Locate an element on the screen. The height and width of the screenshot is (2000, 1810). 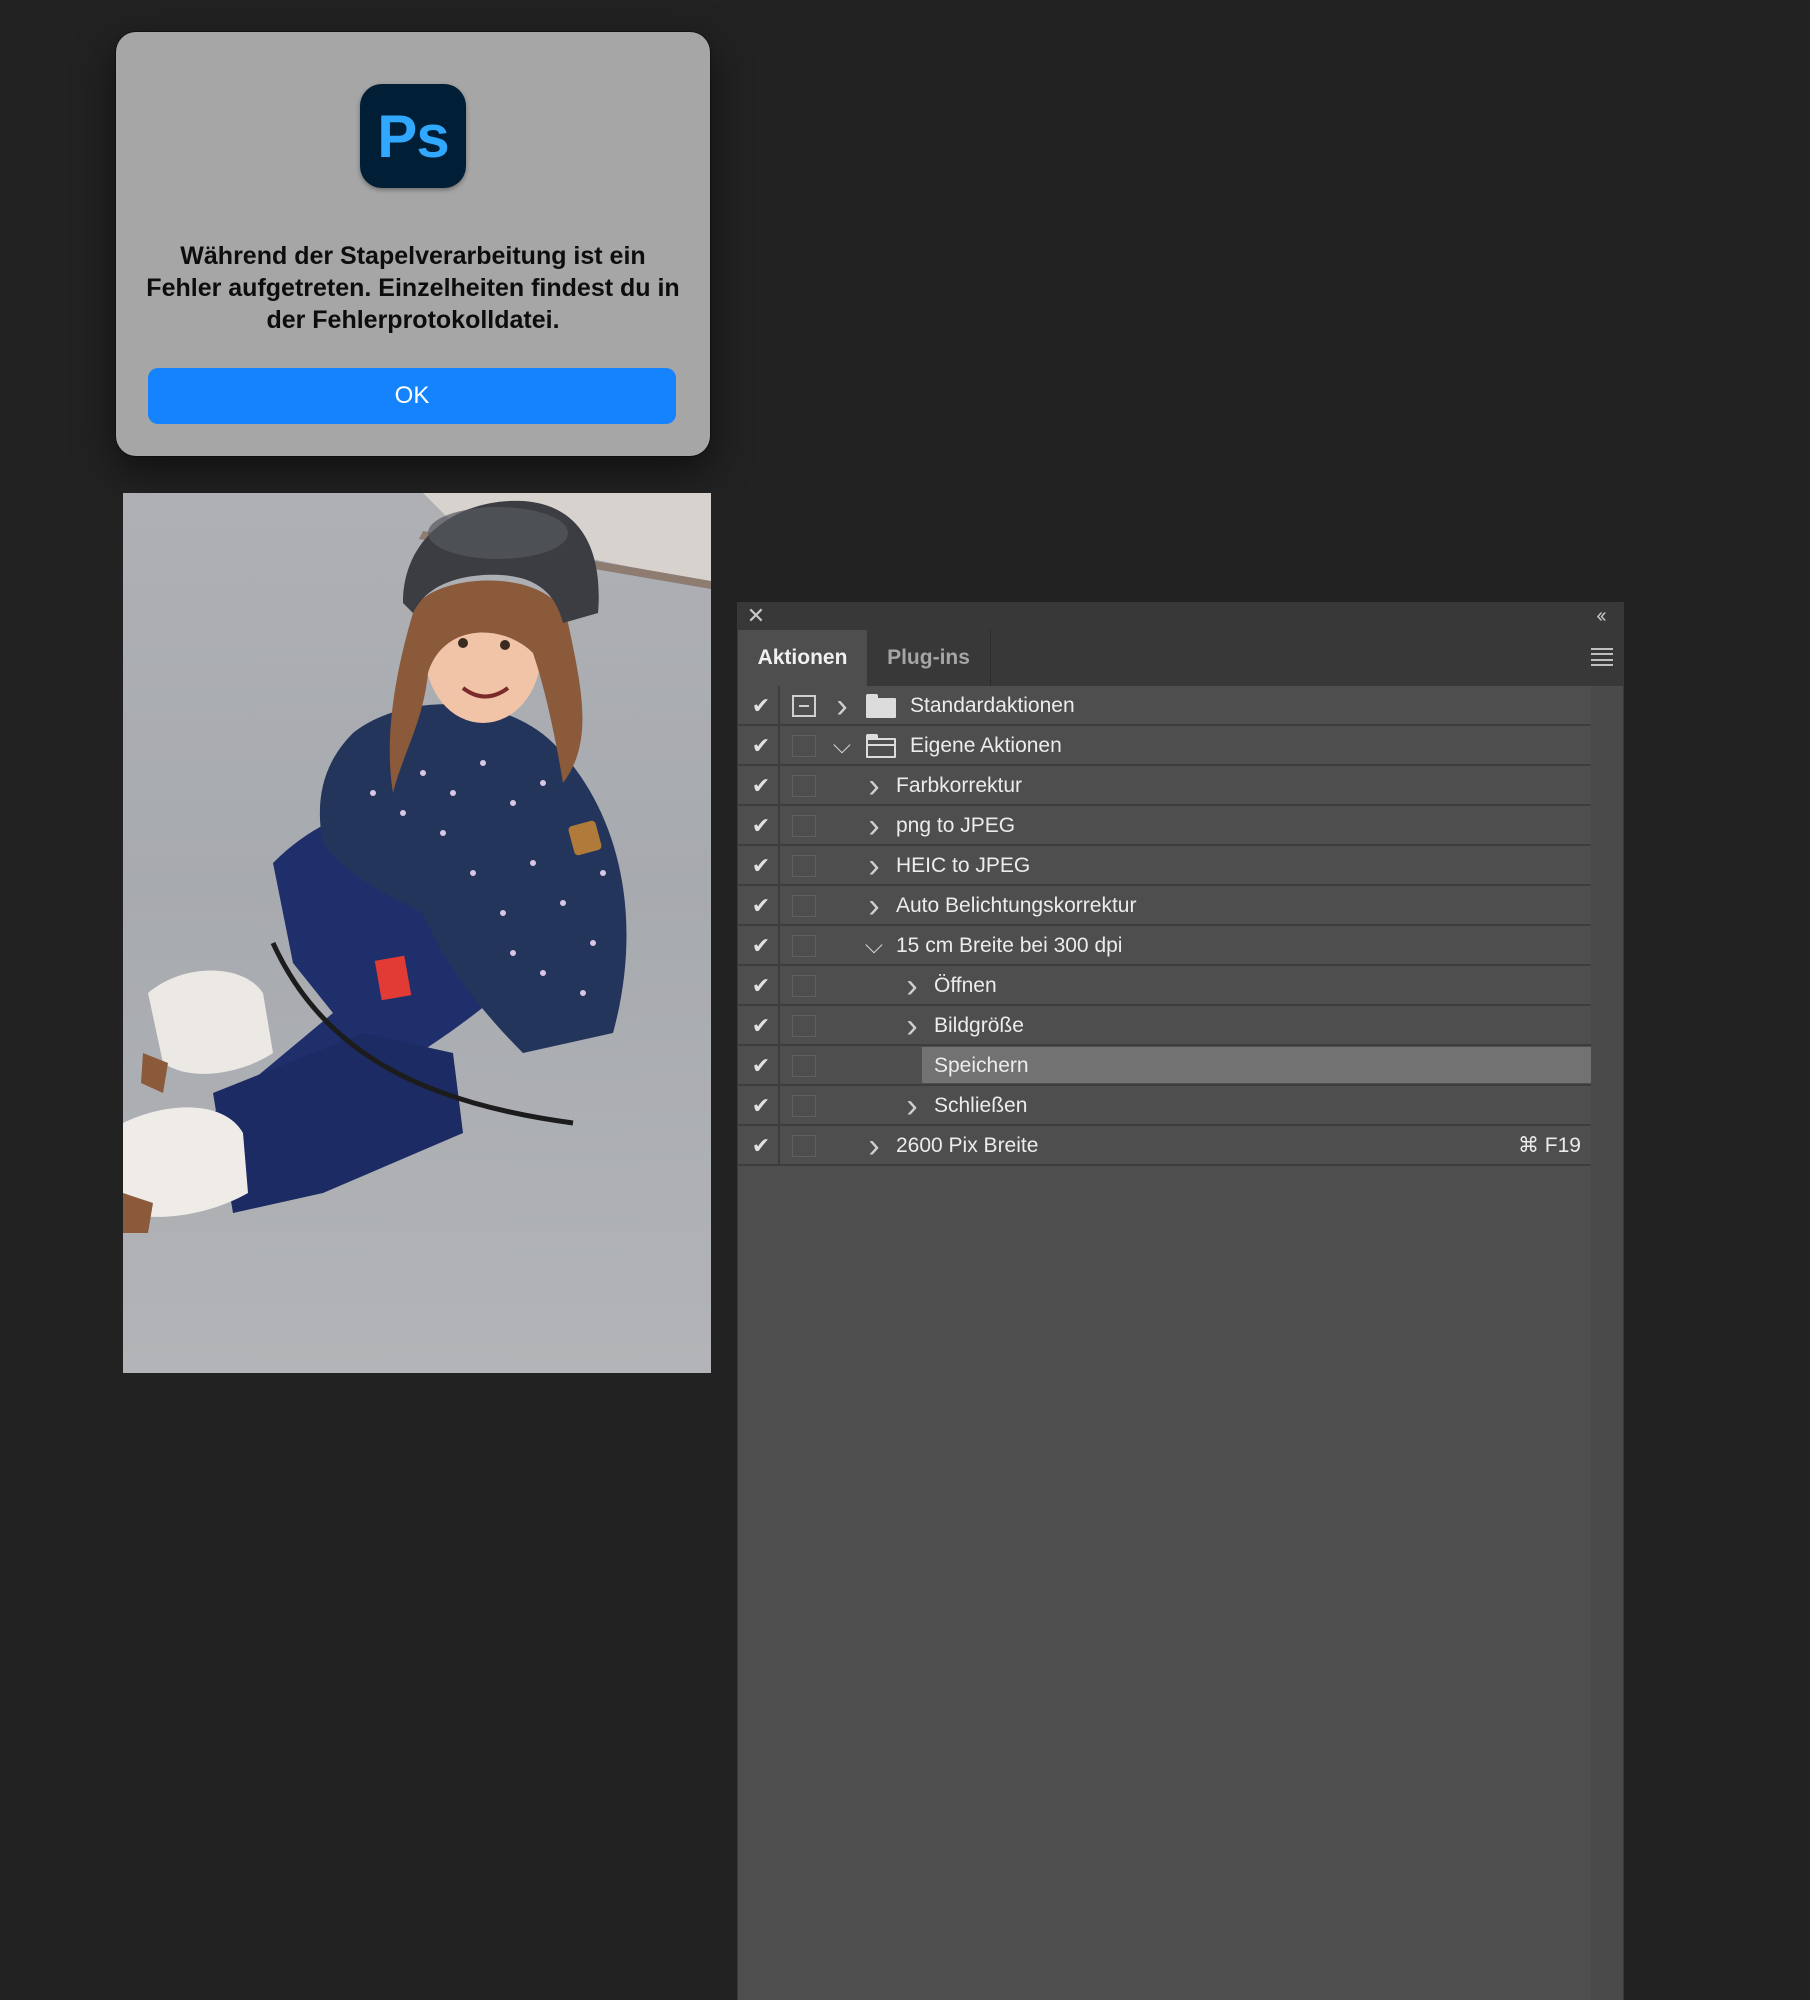
action-set-row: ✔ › Standardaktionen is located at coordinates (1164, 706).